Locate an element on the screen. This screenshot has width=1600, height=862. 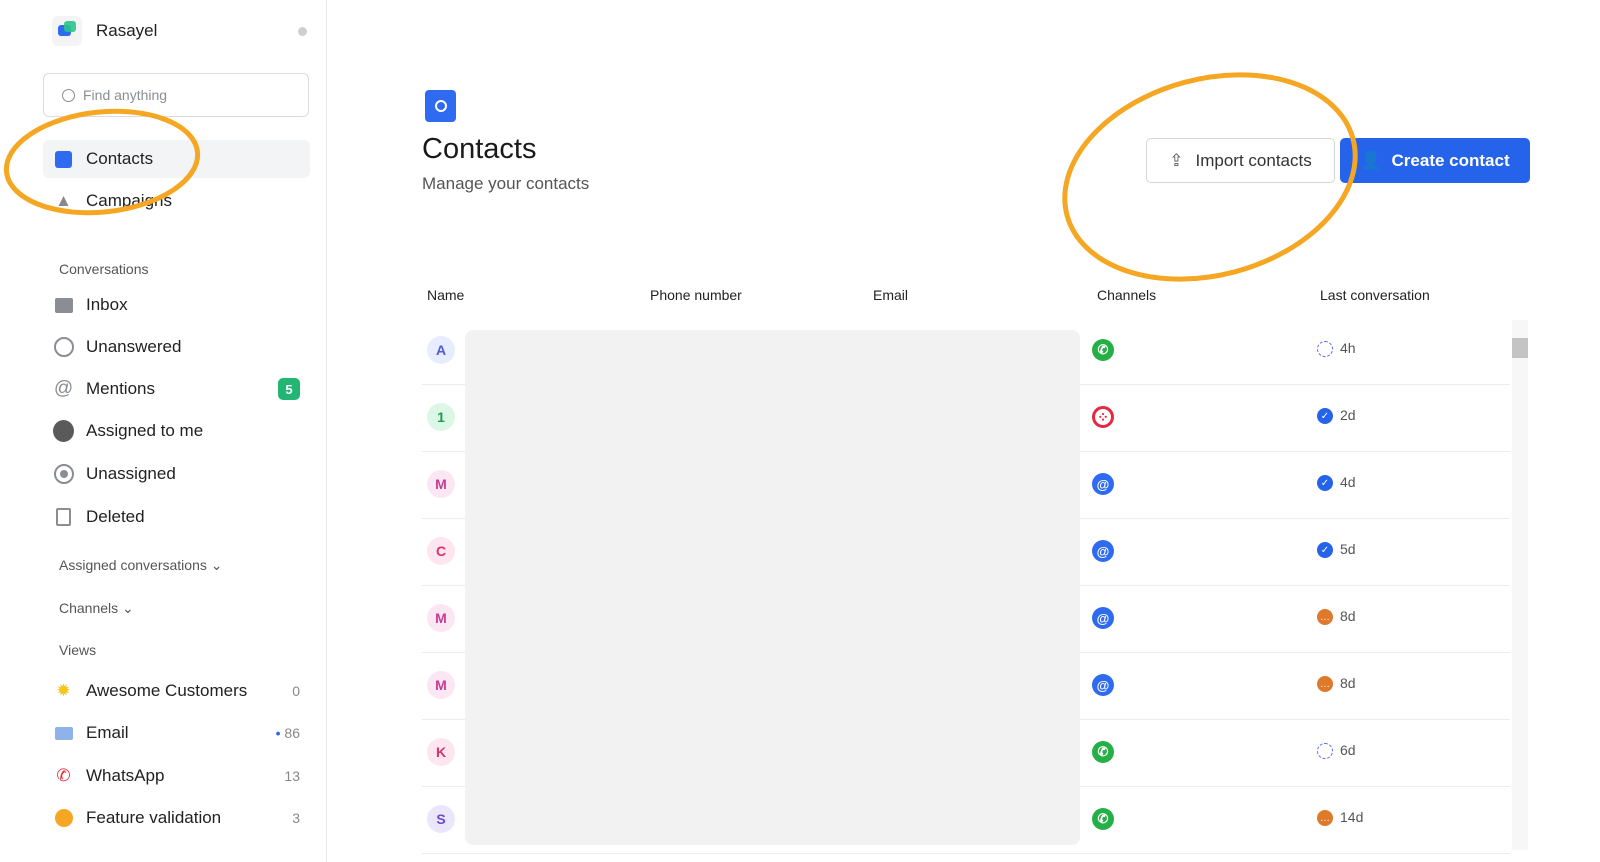
last-conversation-time: 2d is located at coordinates (1348, 415).